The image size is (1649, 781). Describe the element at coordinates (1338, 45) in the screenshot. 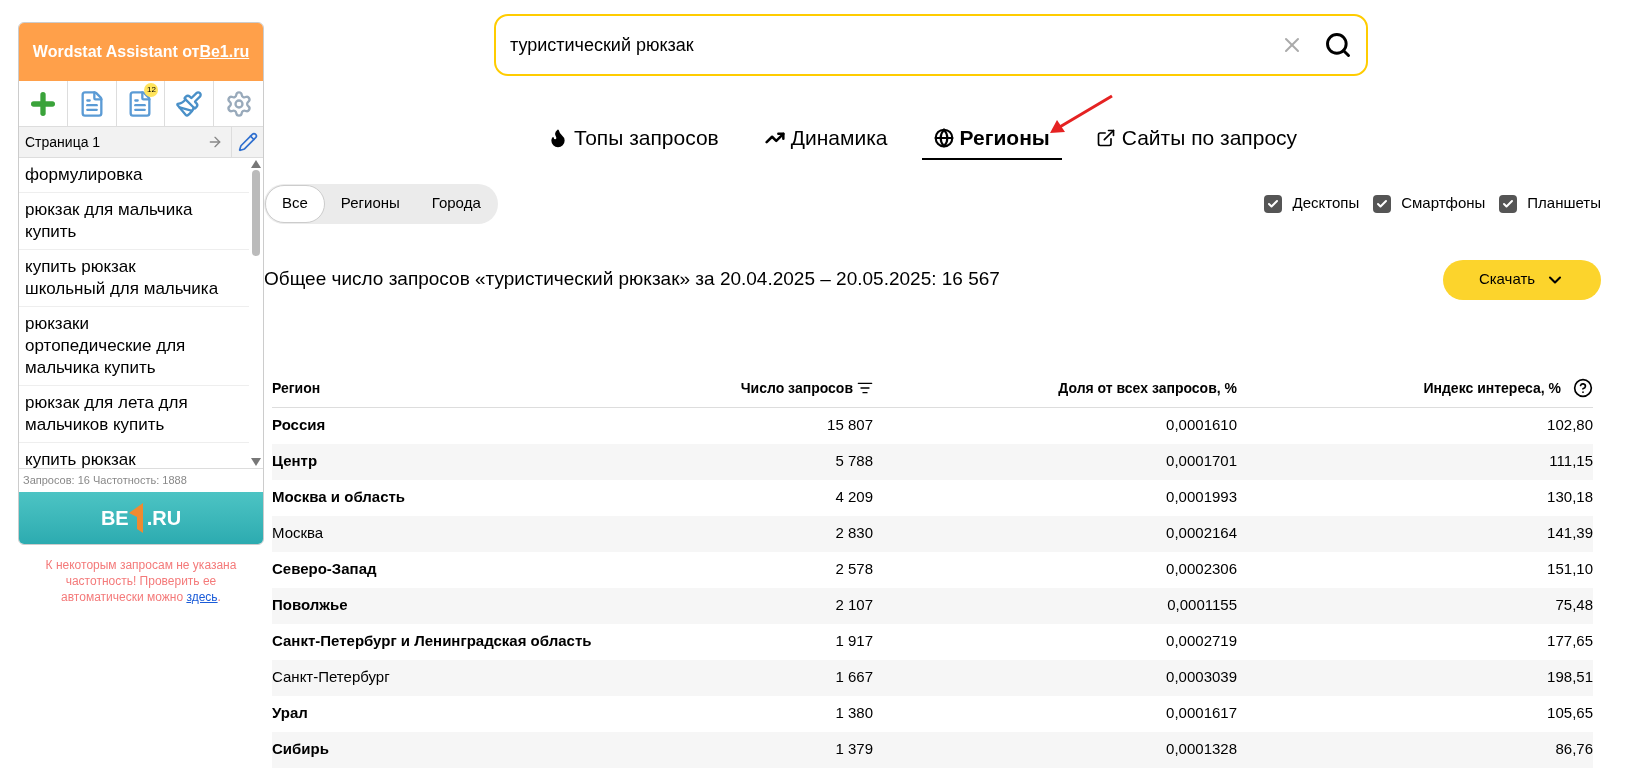

I see `search-icon` at that location.